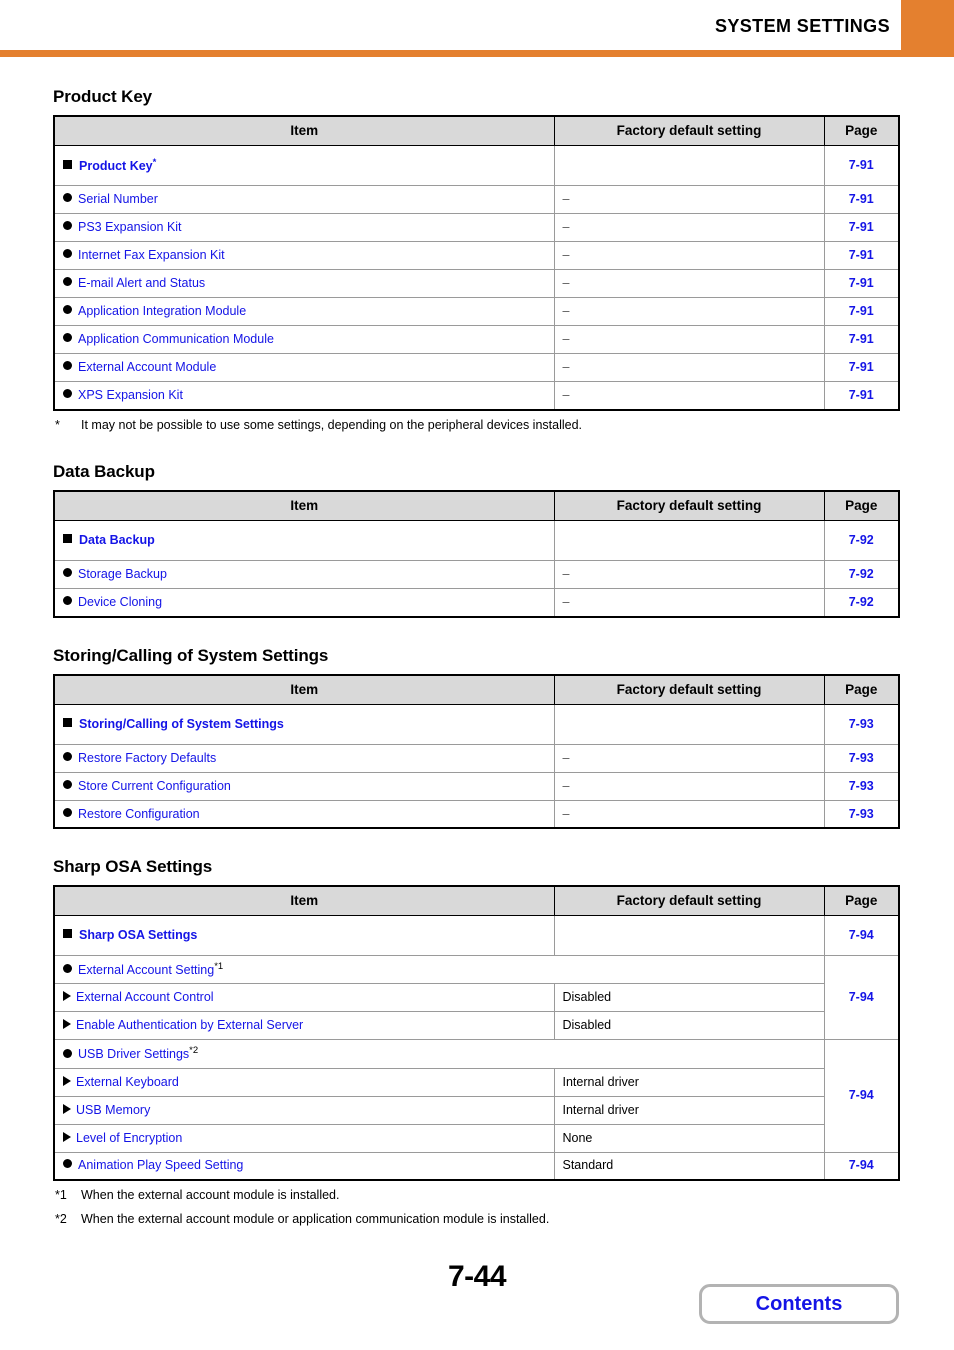 This screenshot has height=1350, width=954. Describe the element at coordinates (120, 602) in the screenshot. I see `setting-item-link: Device Cloning` at that location.